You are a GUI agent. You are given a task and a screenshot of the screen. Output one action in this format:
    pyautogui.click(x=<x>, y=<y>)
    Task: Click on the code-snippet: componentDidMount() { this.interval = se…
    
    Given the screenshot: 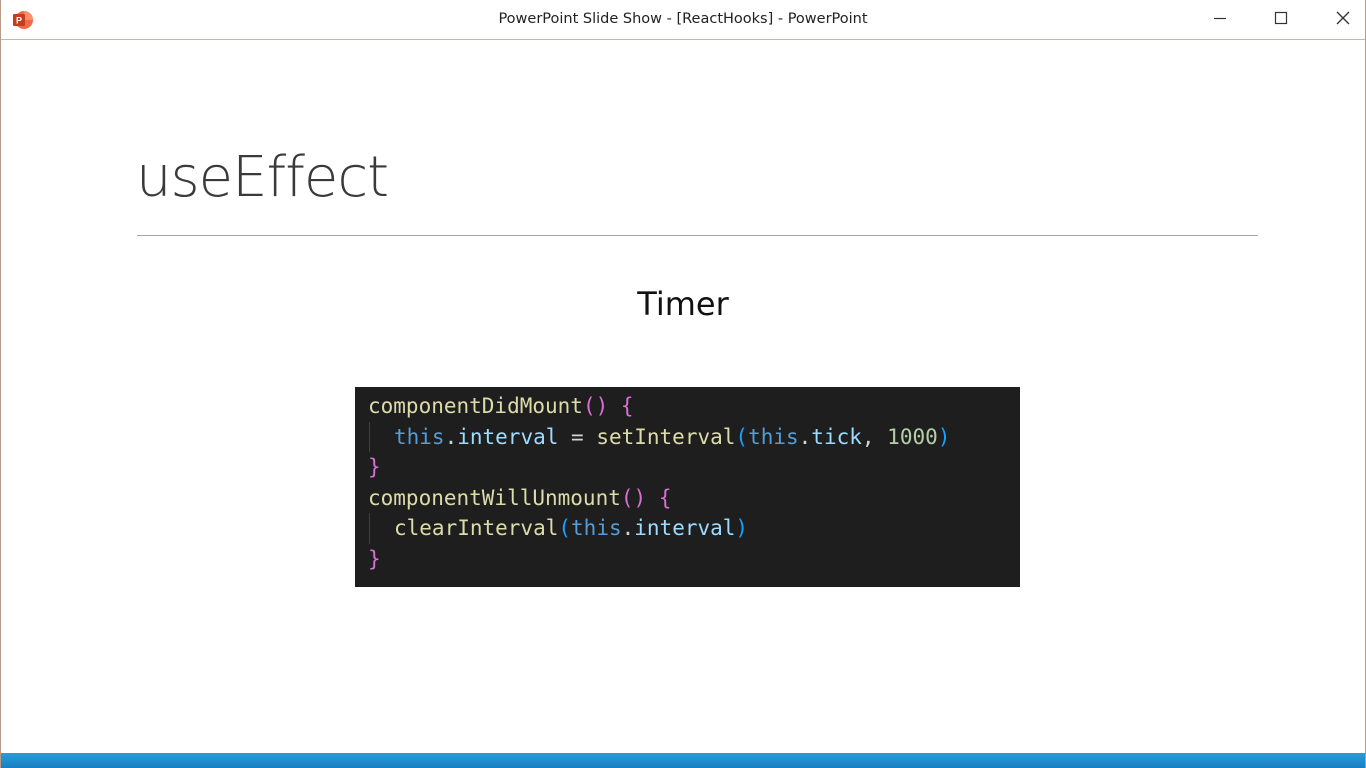 What is the action you would take?
    pyautogui.click(x=687, y=487)
    